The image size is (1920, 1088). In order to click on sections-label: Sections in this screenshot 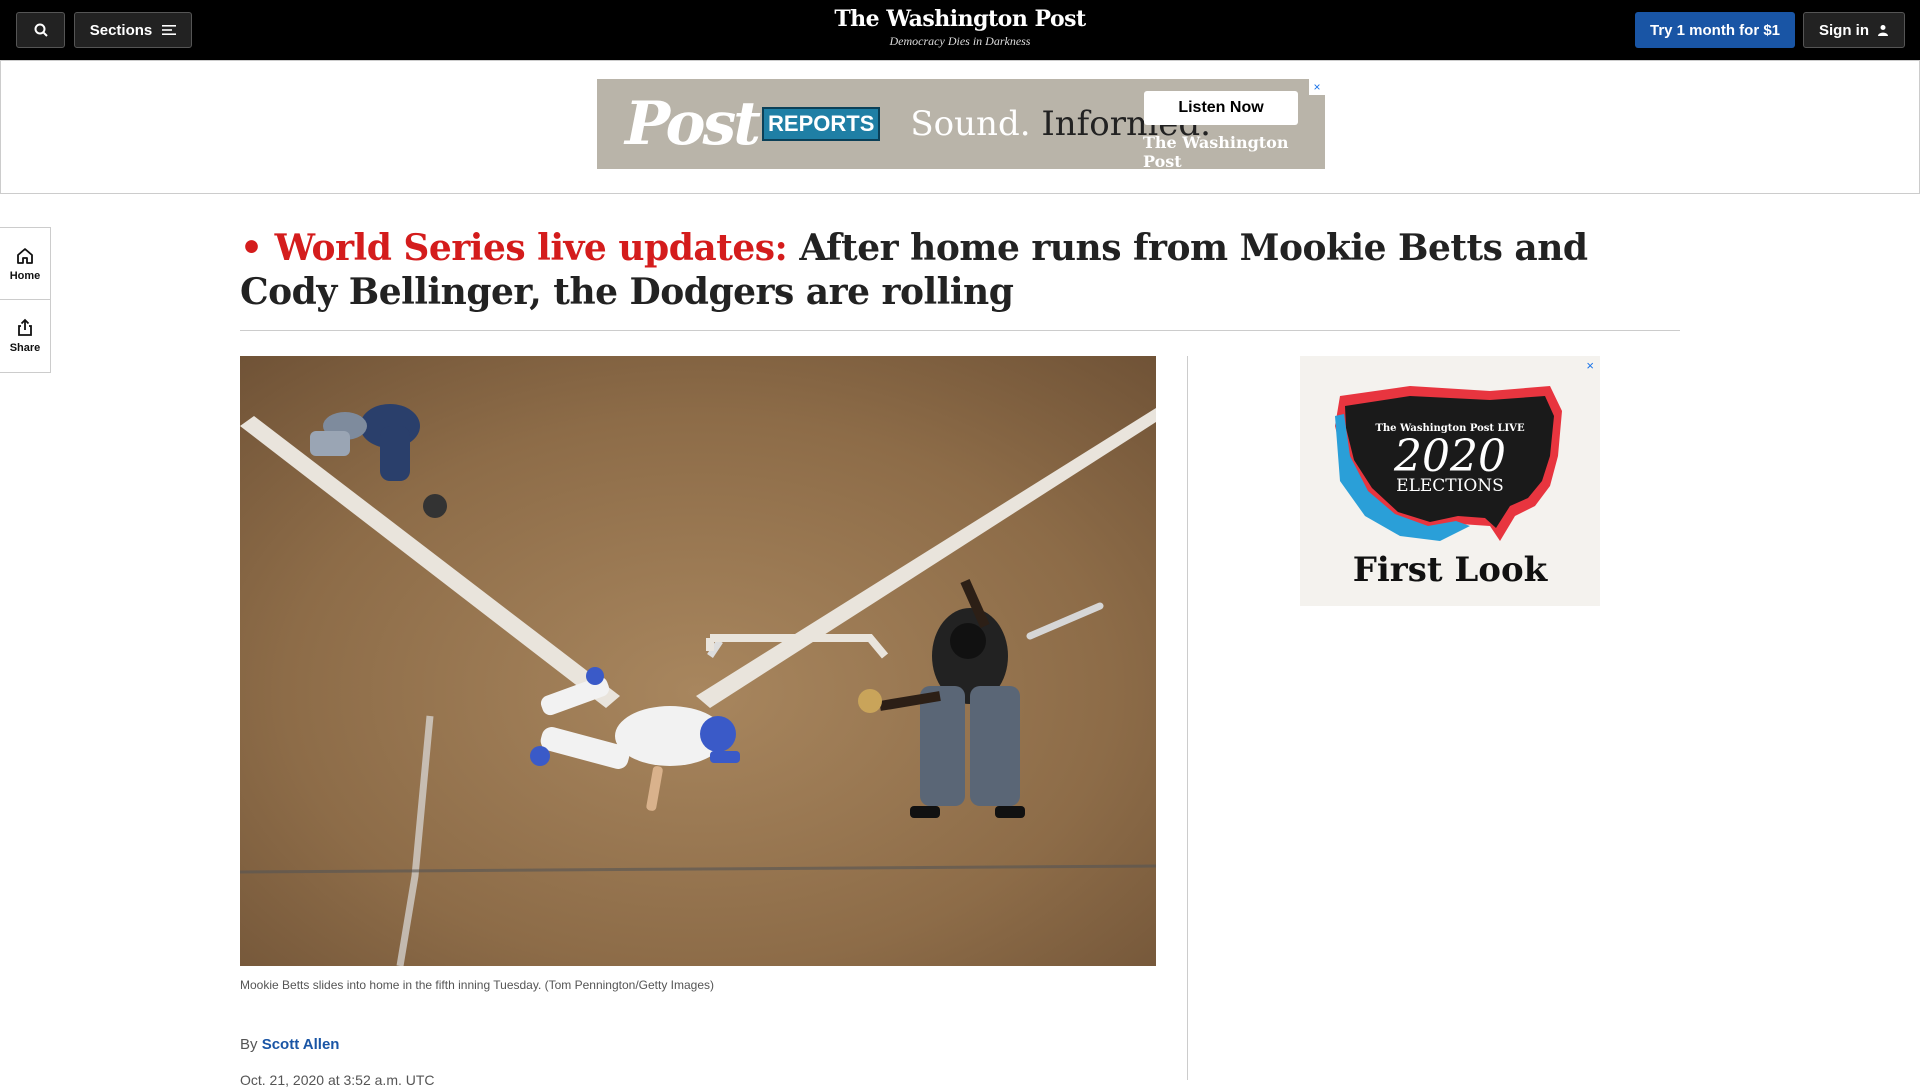, I will do `click(121, 30)`.